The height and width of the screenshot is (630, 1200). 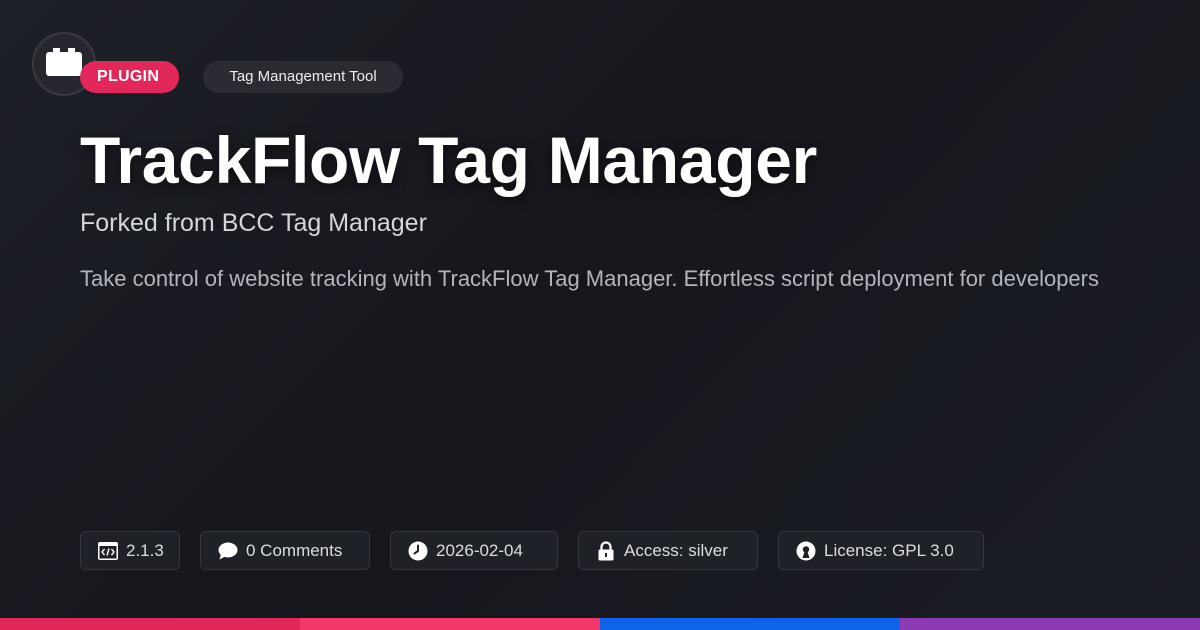 I want to click on date-chip: 2026-02-04, so click(x=474, y=550).